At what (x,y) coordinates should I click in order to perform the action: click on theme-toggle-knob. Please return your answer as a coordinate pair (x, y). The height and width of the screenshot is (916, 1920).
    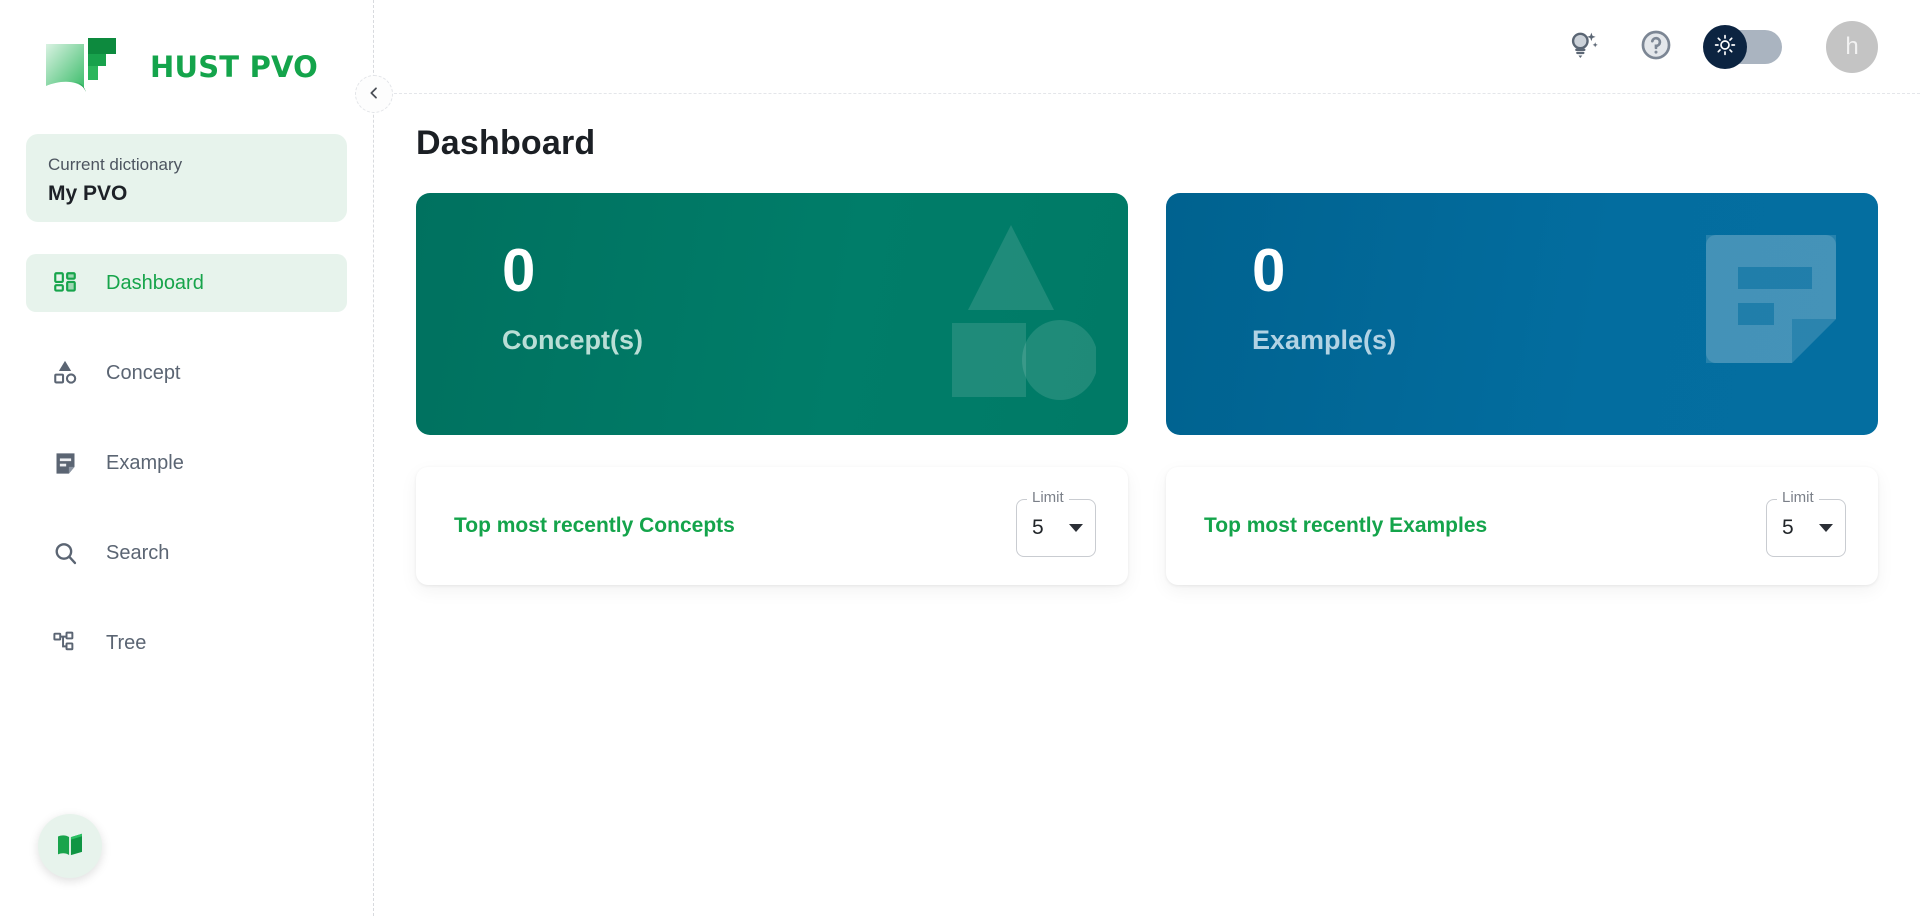
    Looking at the image, I should click on (1725, 46).